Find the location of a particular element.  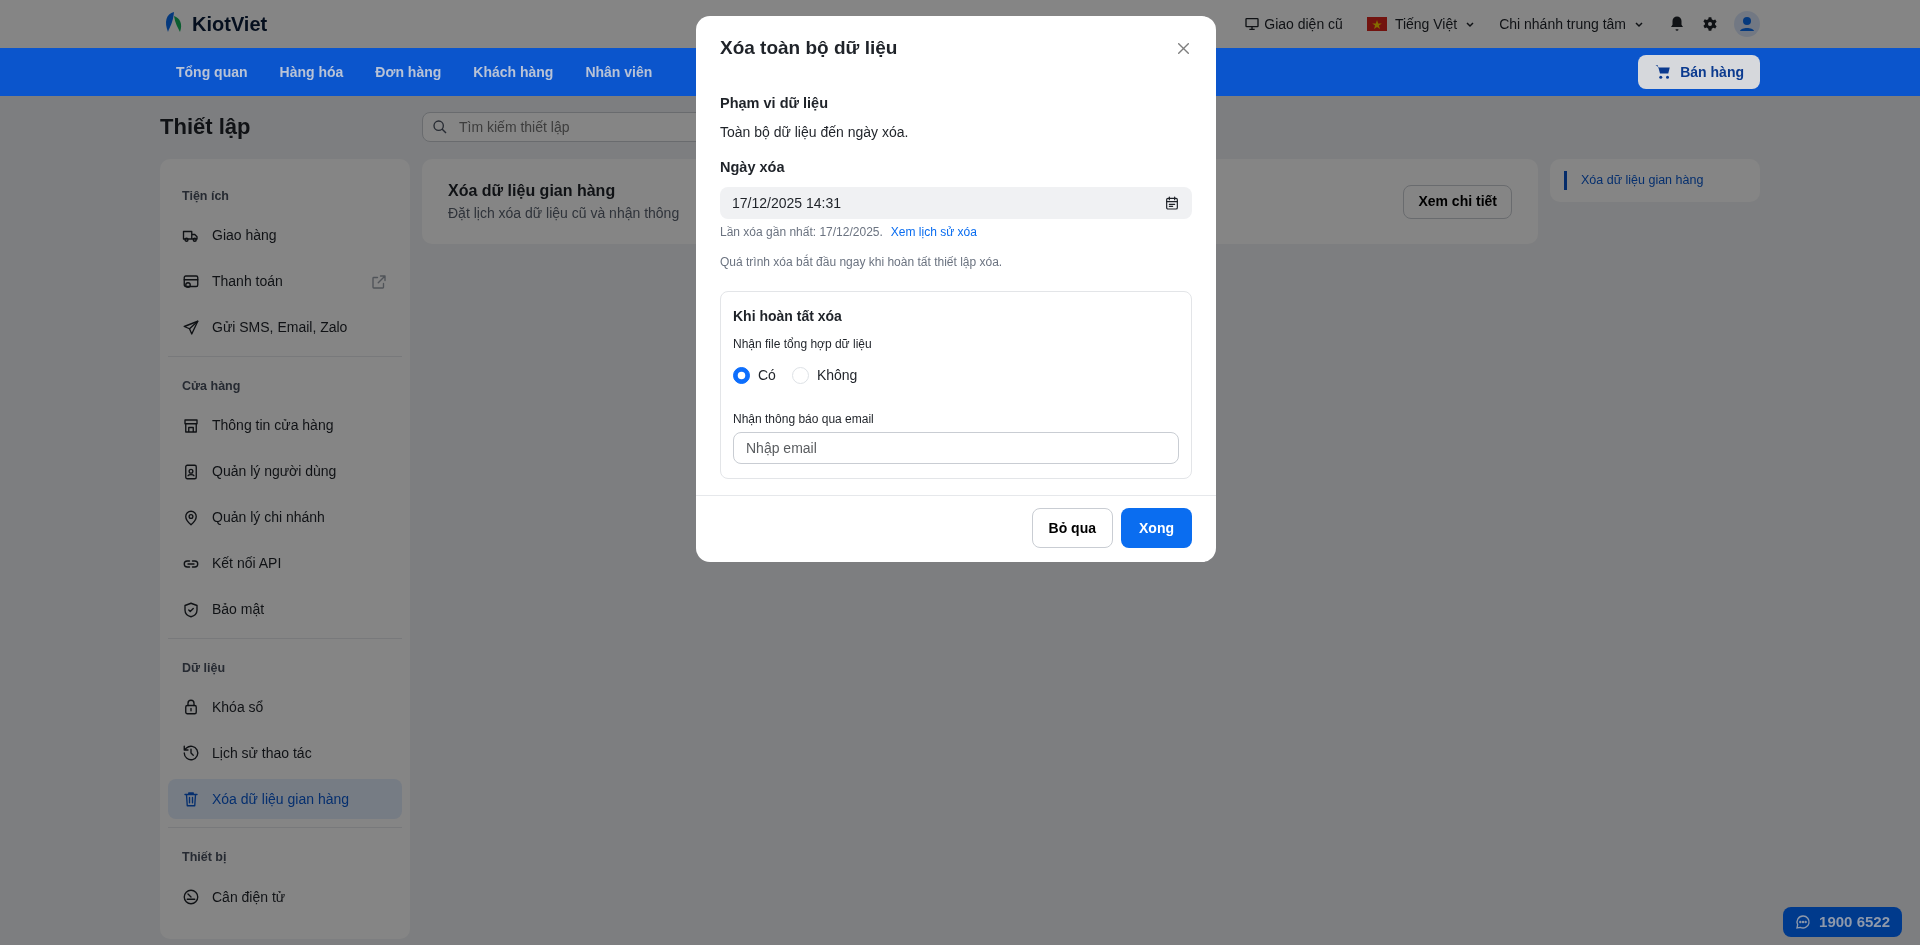

note-text: Quá trình xóa bắt đầu ngay khi hoàn tất thiết lập xóa. is located at coordinates (862, 262).